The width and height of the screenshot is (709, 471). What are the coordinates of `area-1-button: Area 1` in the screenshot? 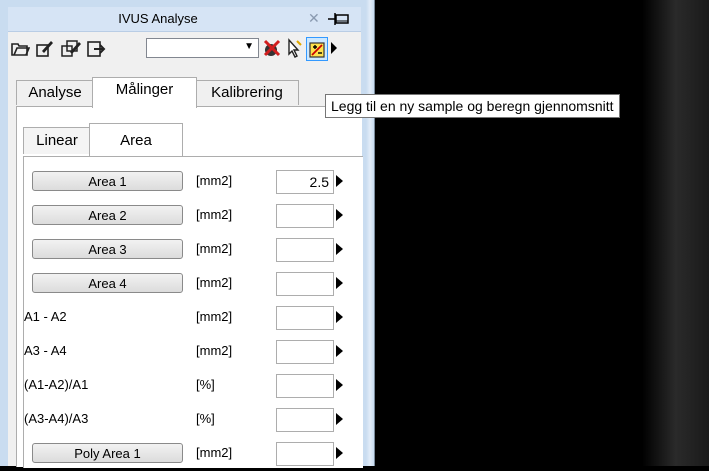 It's located at (107, 181).